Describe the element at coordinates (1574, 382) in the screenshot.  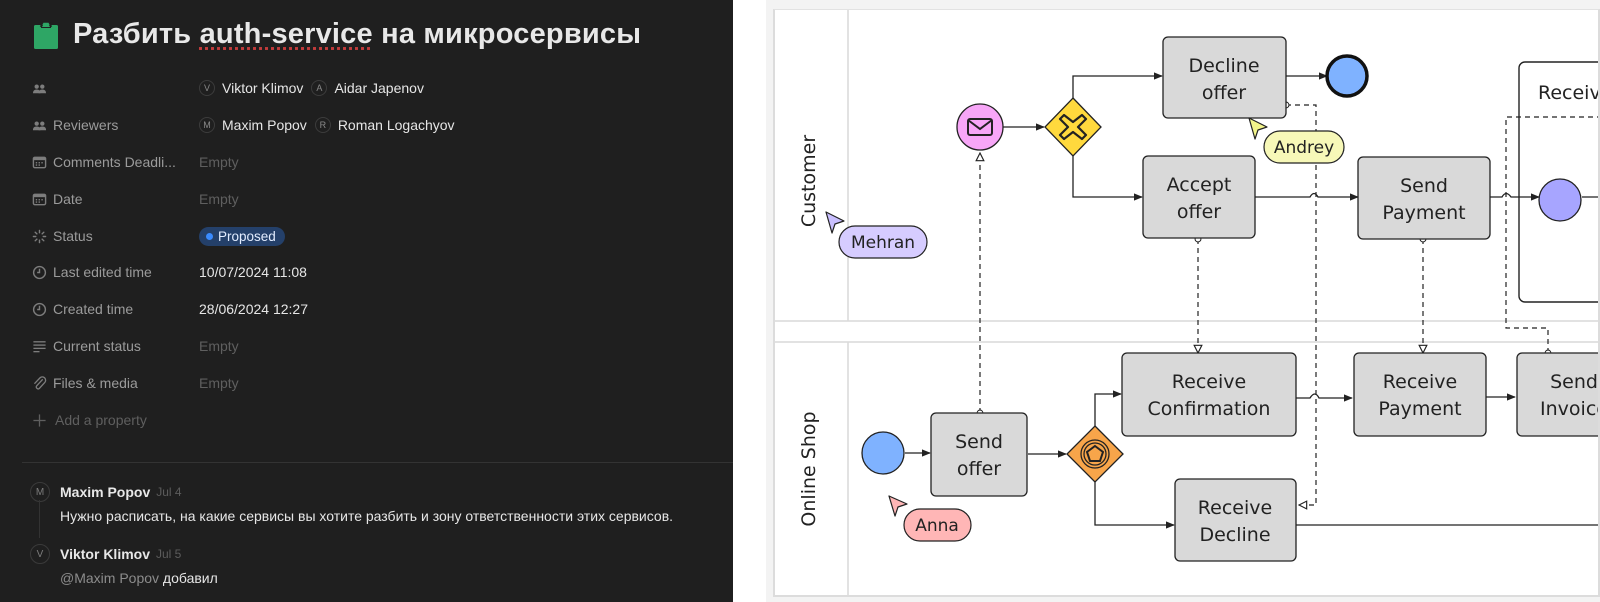
I see `task-label: Send` at that location.